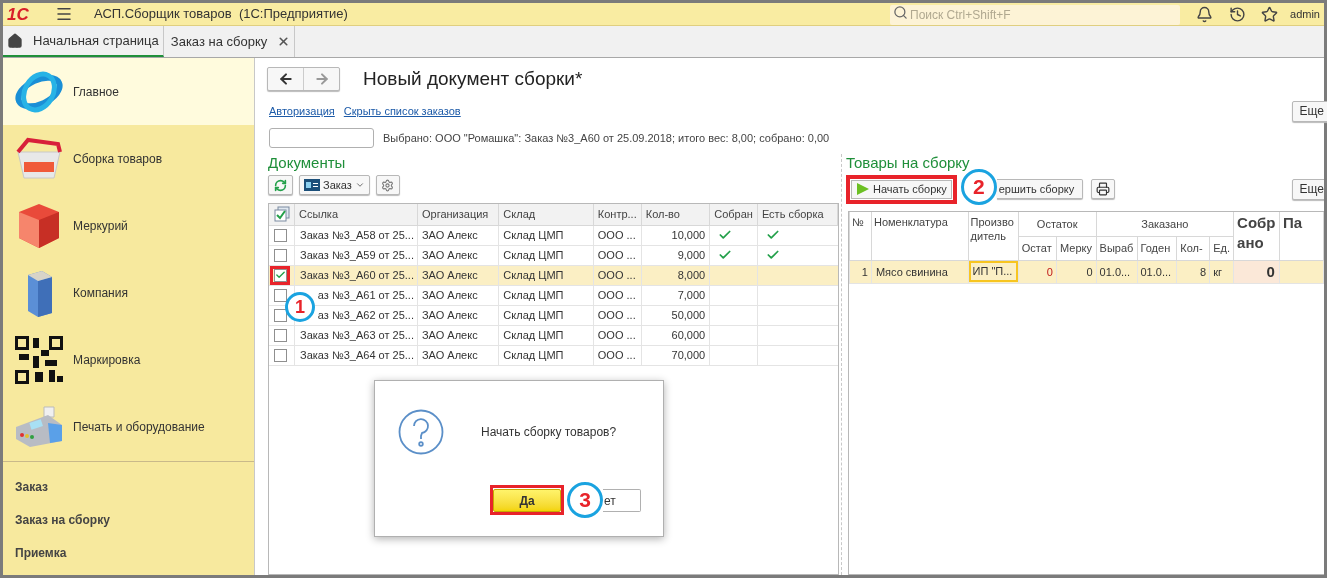  What do you see at coordinates (688, 234) in the screenshot?
I see `table-cell: 10,000` at bounding box center [688, 234].